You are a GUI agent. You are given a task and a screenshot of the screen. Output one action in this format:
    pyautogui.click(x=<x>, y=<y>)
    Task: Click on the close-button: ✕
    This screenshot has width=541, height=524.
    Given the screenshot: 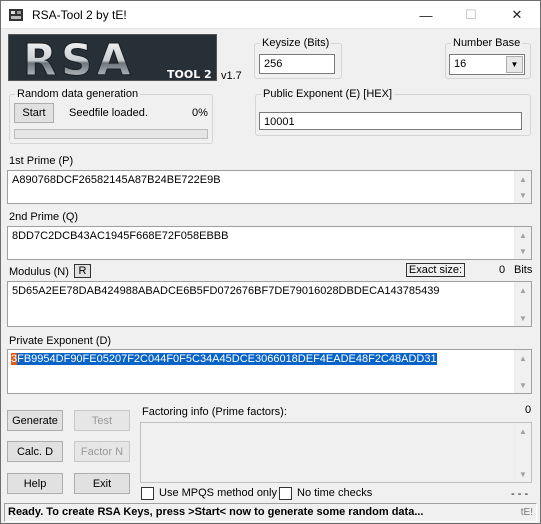 What is the action you would take?
    pyautogui.click(x=517, y=15)
    